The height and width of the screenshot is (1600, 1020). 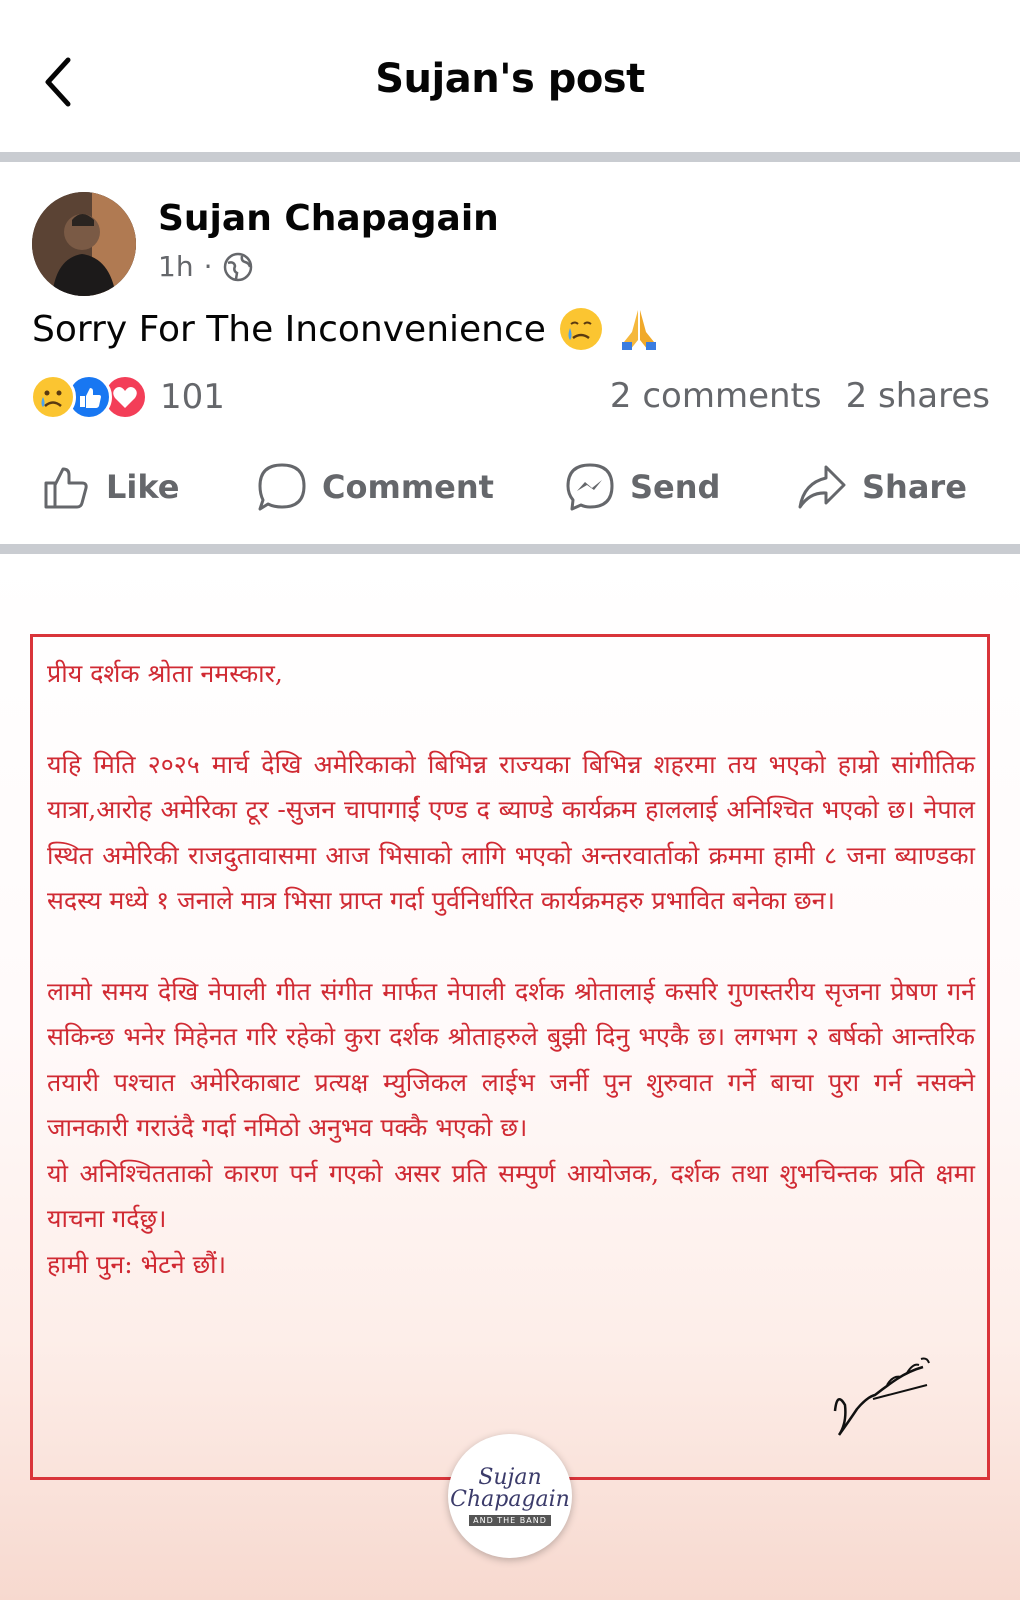 What do you see at coordinates (918, 396) in the screenshot?
I see `shares-count: 2 shares` at bounding box center [918, 396].